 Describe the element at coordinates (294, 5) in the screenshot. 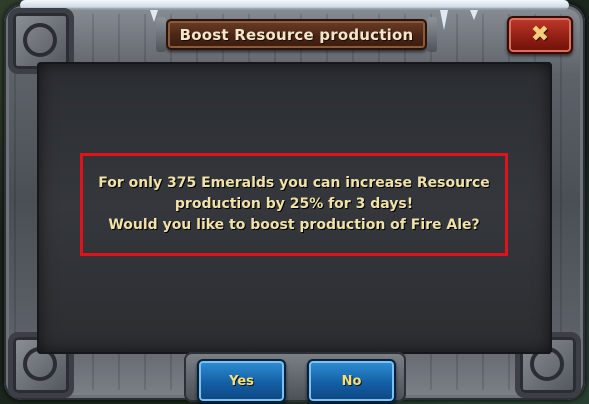

I see `snow-decoration` at that location.